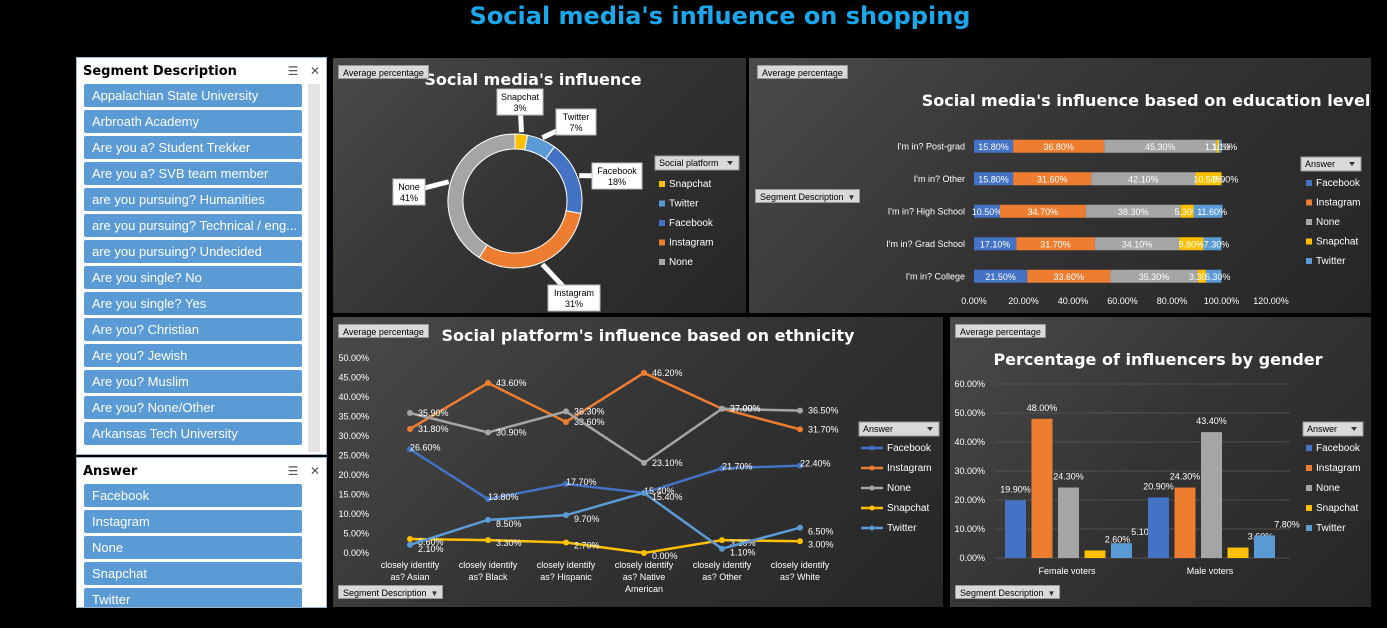 This screenshot has height=628, width=1387. I want to click on data-label: 45.30%, so click(1160, 147).